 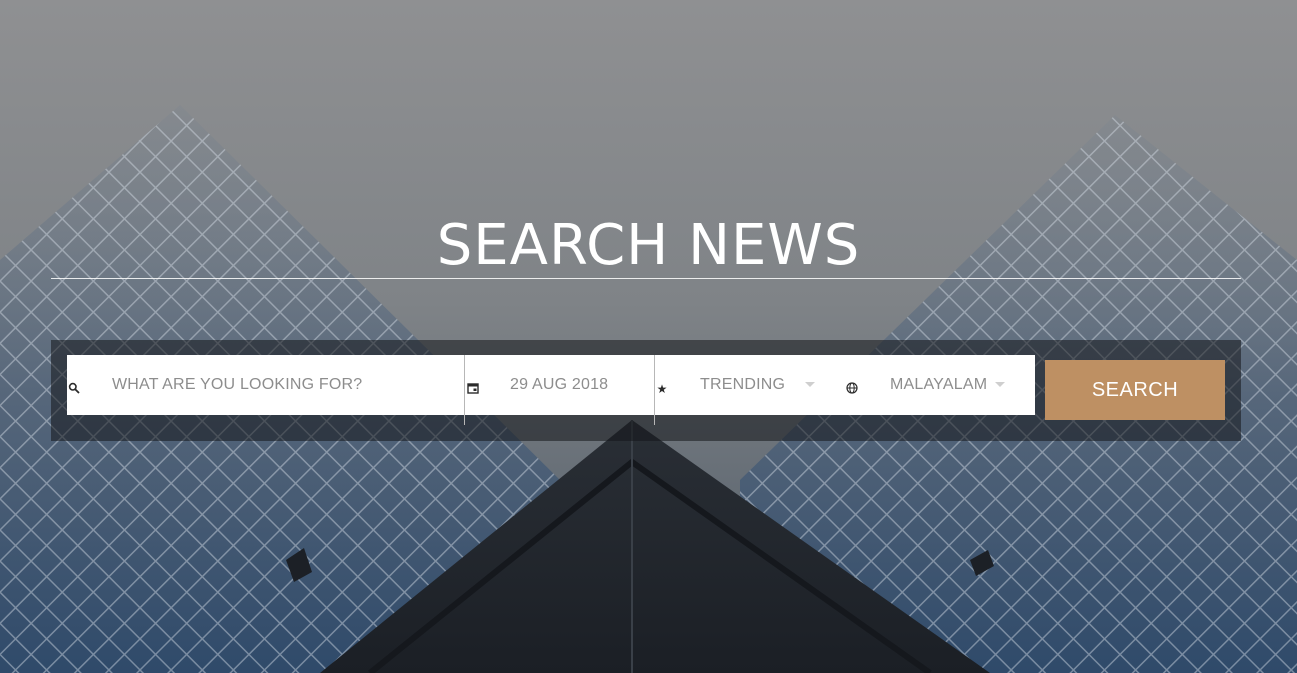 I want to click on category-select: ★ TRENDING, so click(x=750, y=385).